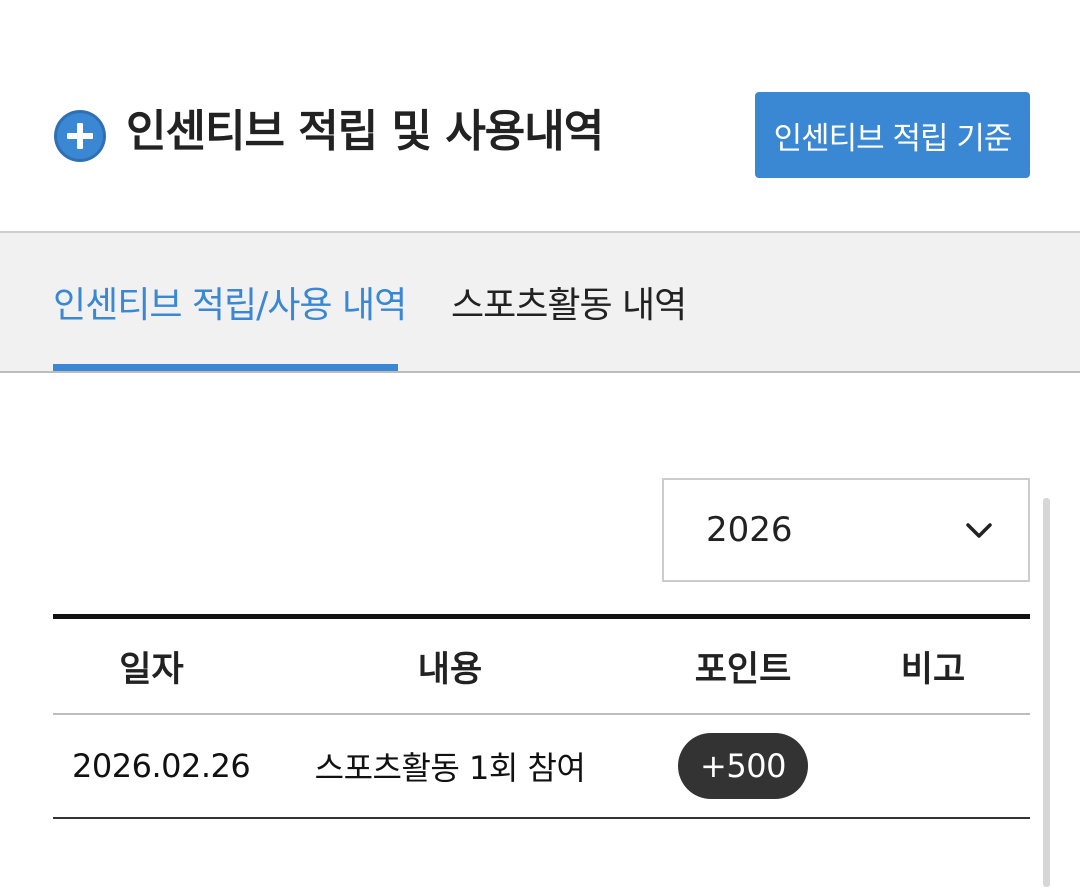  Describe the element at coordinates (450, 669) in the screenshot. I see `column-header-content: 내용` at that location.